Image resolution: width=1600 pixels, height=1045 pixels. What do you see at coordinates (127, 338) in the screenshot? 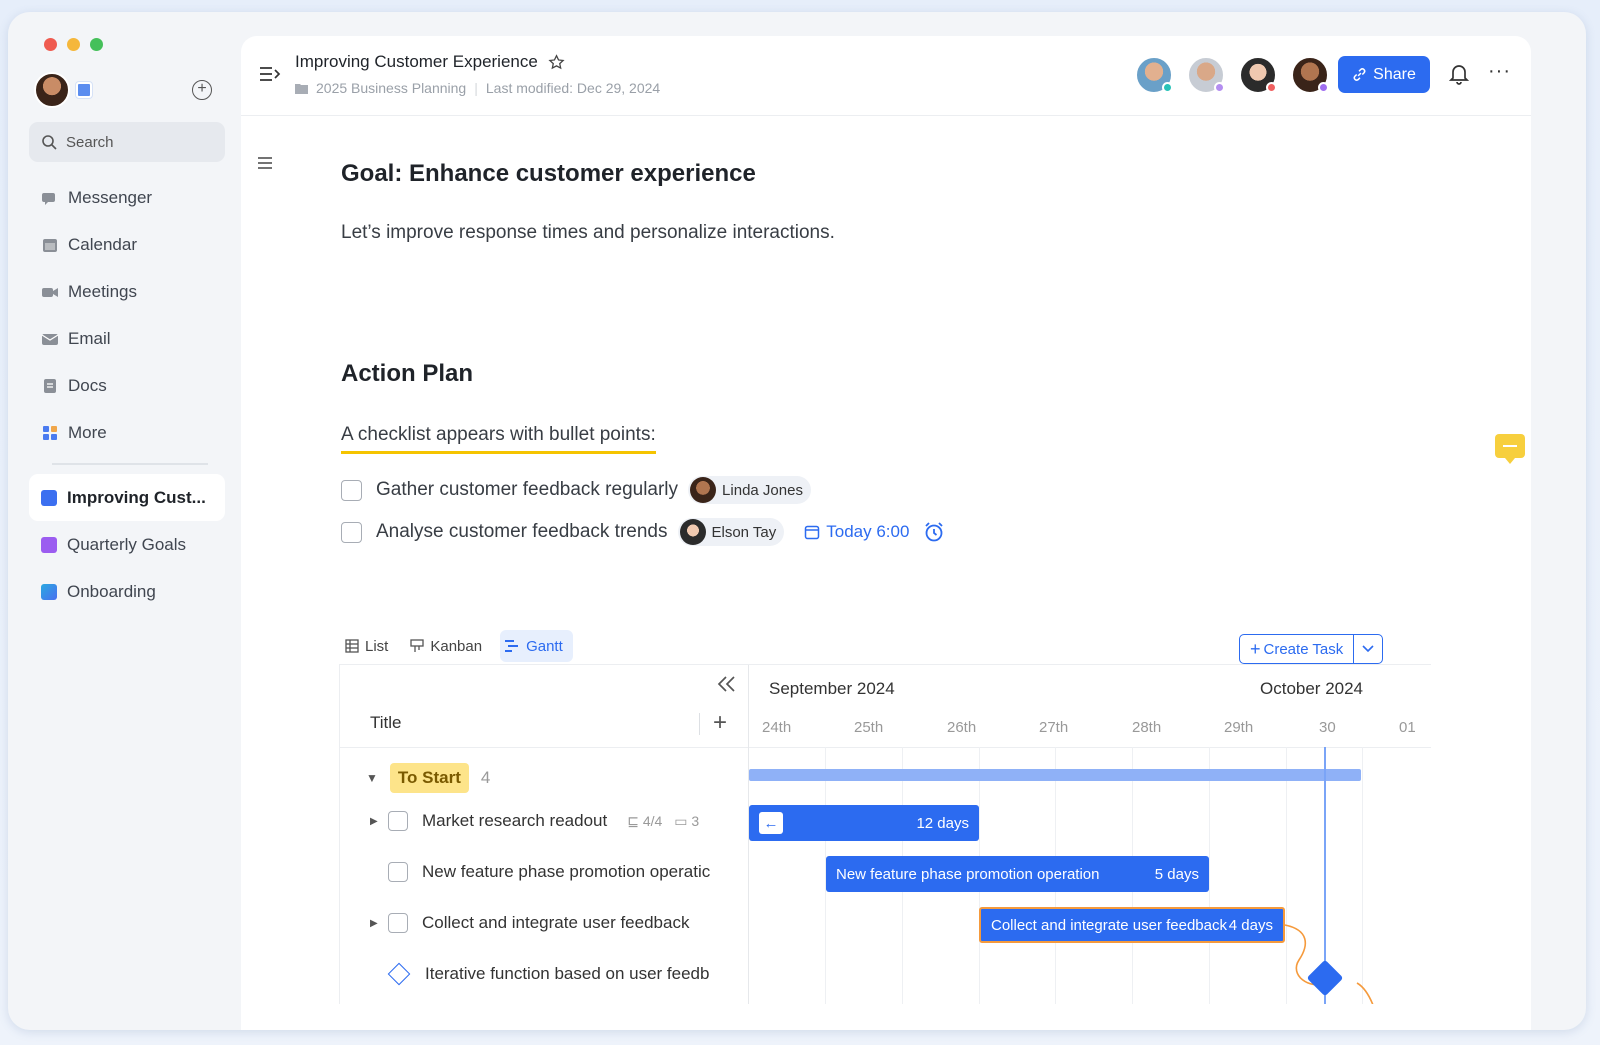
I see `sidebar-item-email: Email` at bounding box center [127, 338].